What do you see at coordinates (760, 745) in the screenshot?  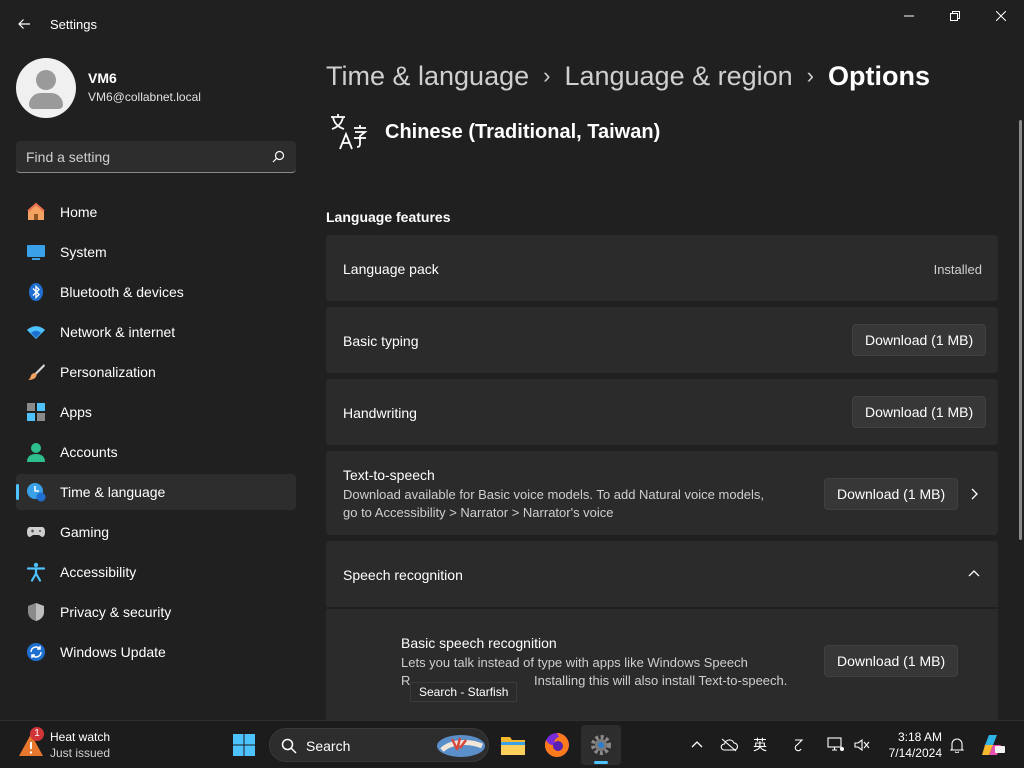 I see `input-method-indicator: 英` at bounding box center [760, 745].